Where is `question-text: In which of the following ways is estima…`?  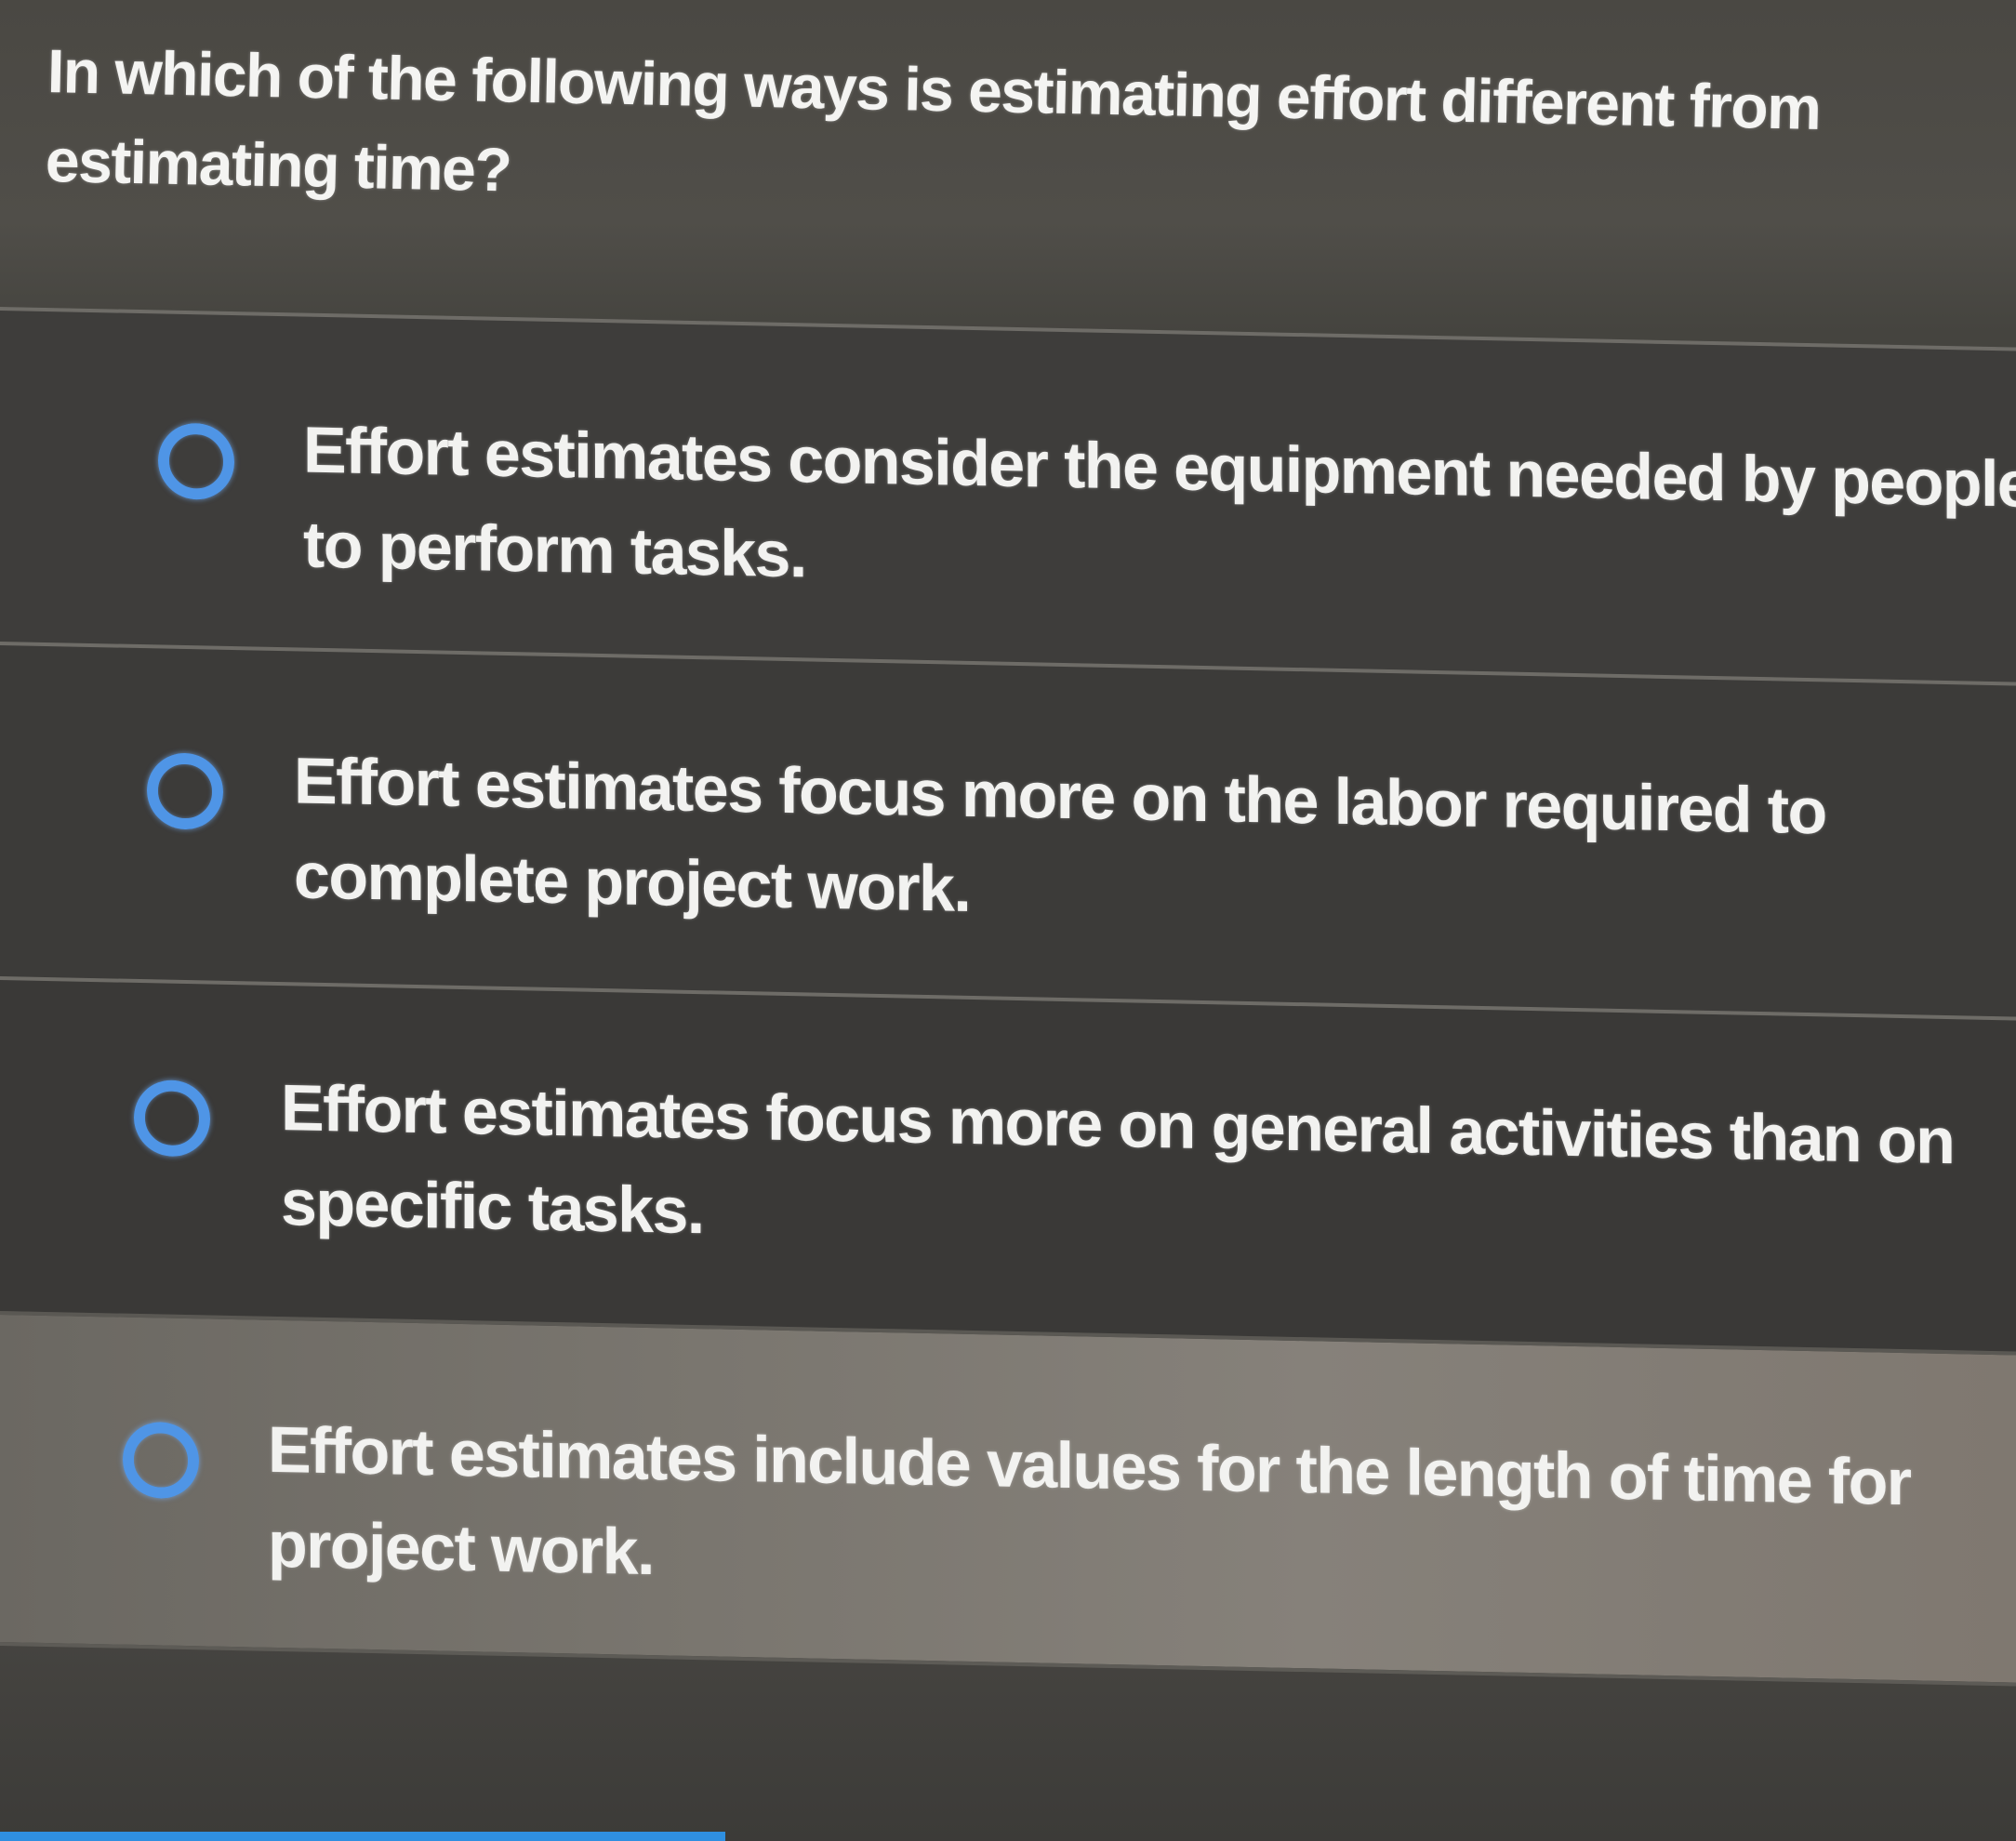
question-text: In which of the following ways is estima… is located at coordinates (933, 120).